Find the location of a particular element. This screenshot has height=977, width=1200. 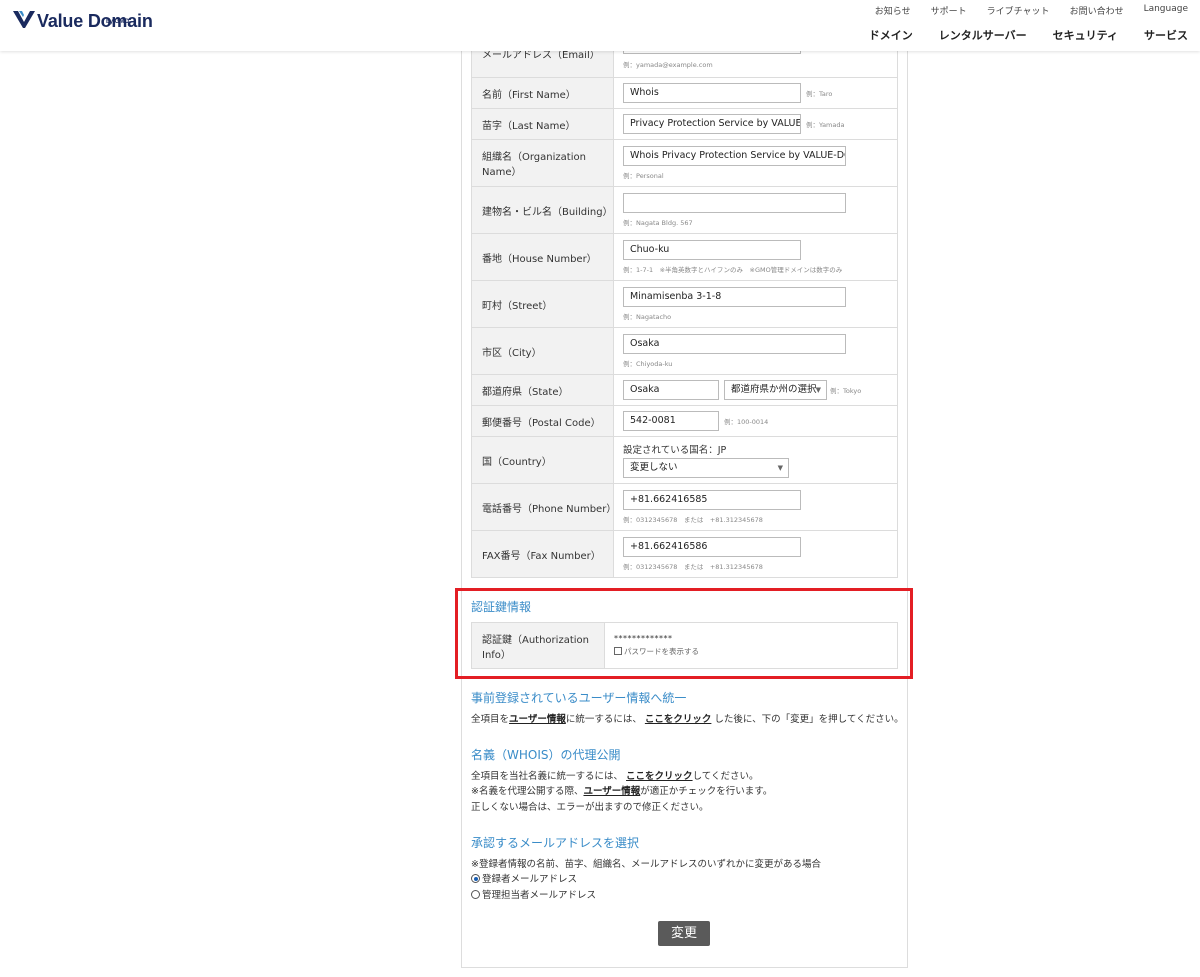

postal-example: 例：100-0014 is located at coordinates (746, 422).